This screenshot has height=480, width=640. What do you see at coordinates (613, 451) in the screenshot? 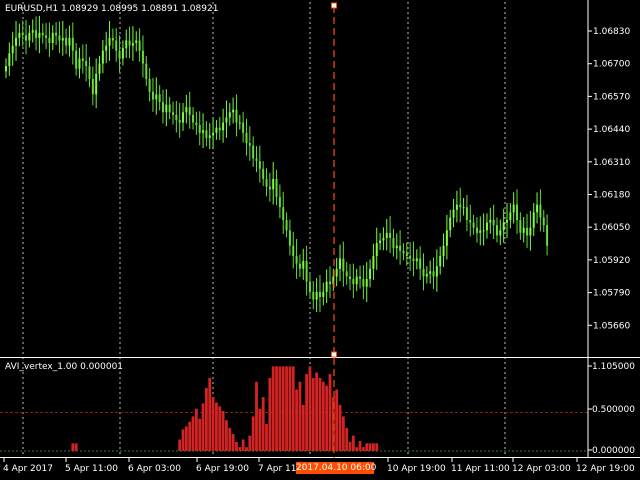
I see `indicator-tick-label: 0.000000` at bounding box center [613, 451].